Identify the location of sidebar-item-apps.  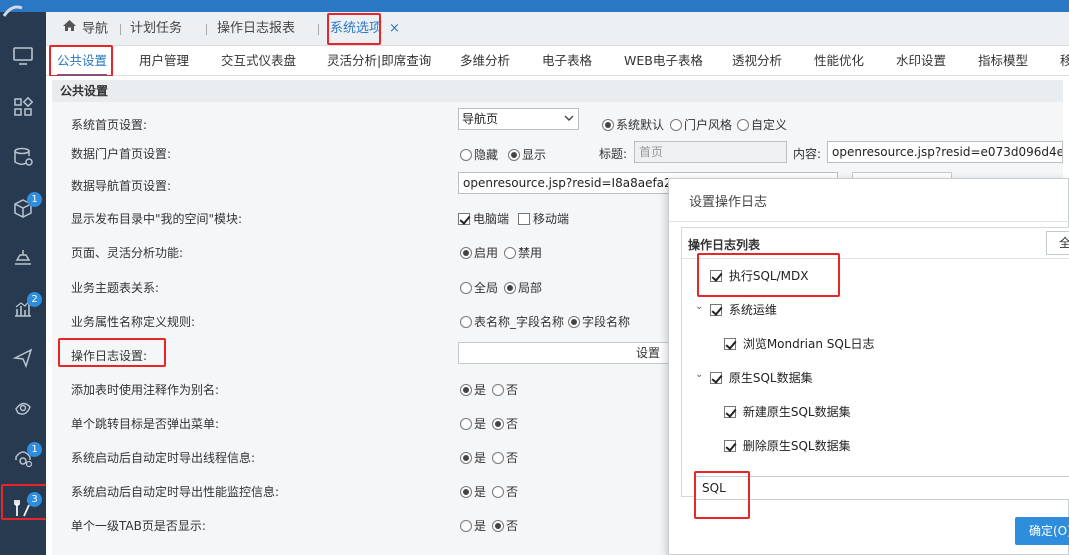
(23, 107).